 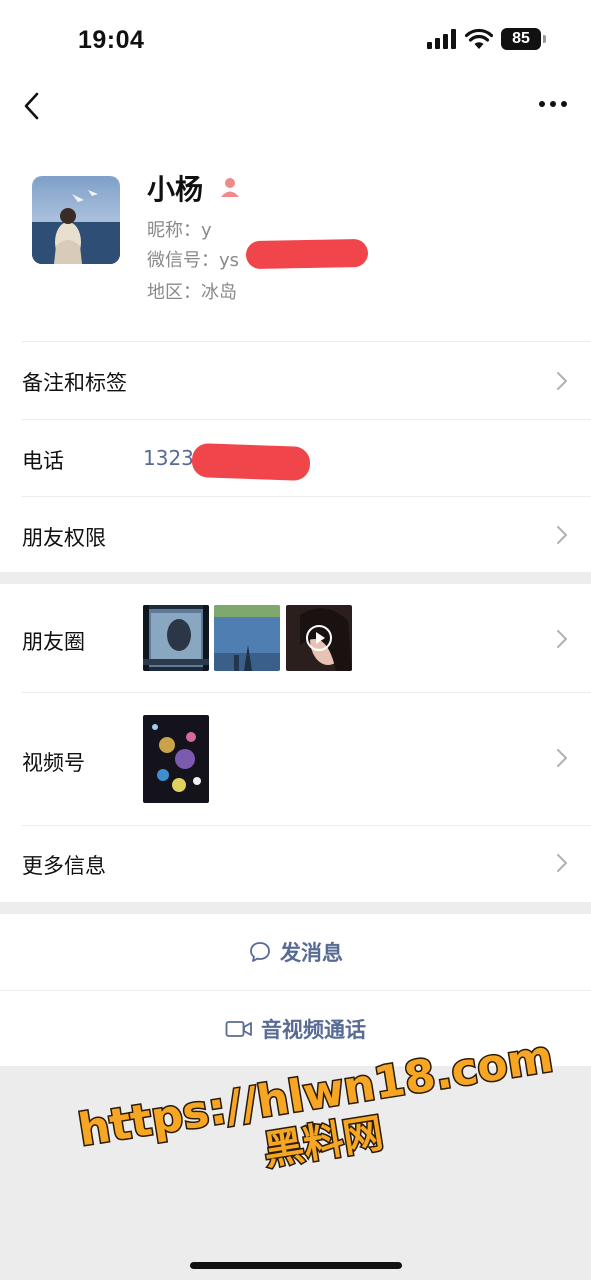 I want to click on moments-label: 朋友圈, so click(x=53, y=642).